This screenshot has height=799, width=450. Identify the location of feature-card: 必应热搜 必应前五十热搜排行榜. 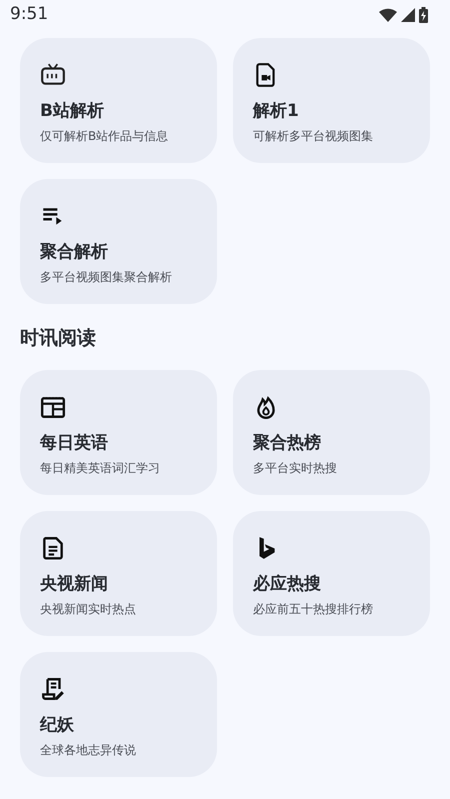
(331, 573).